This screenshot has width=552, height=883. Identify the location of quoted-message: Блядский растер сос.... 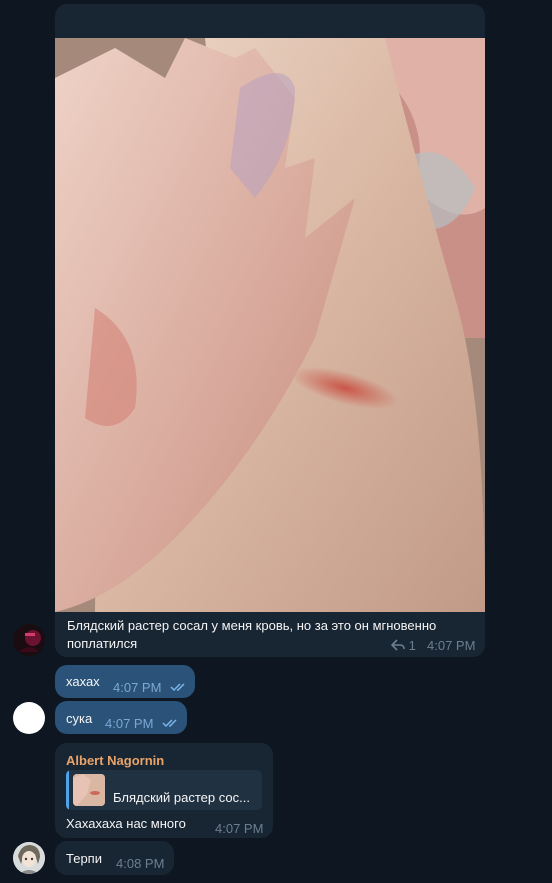
(164, 790).